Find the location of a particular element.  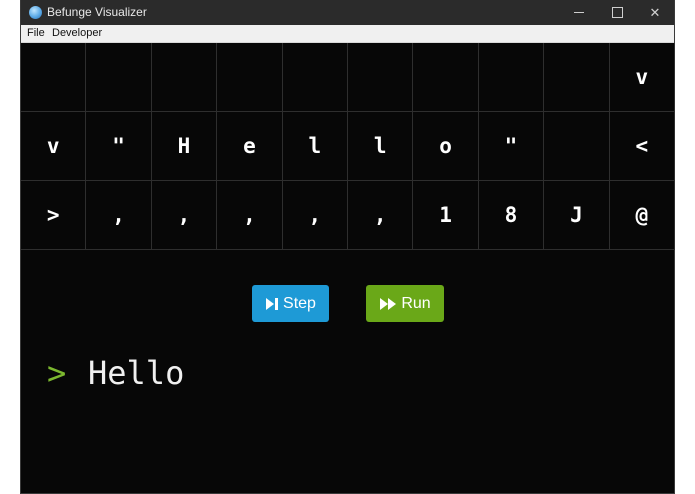

close-icon: ✕ is located at coordinates (655, 12).